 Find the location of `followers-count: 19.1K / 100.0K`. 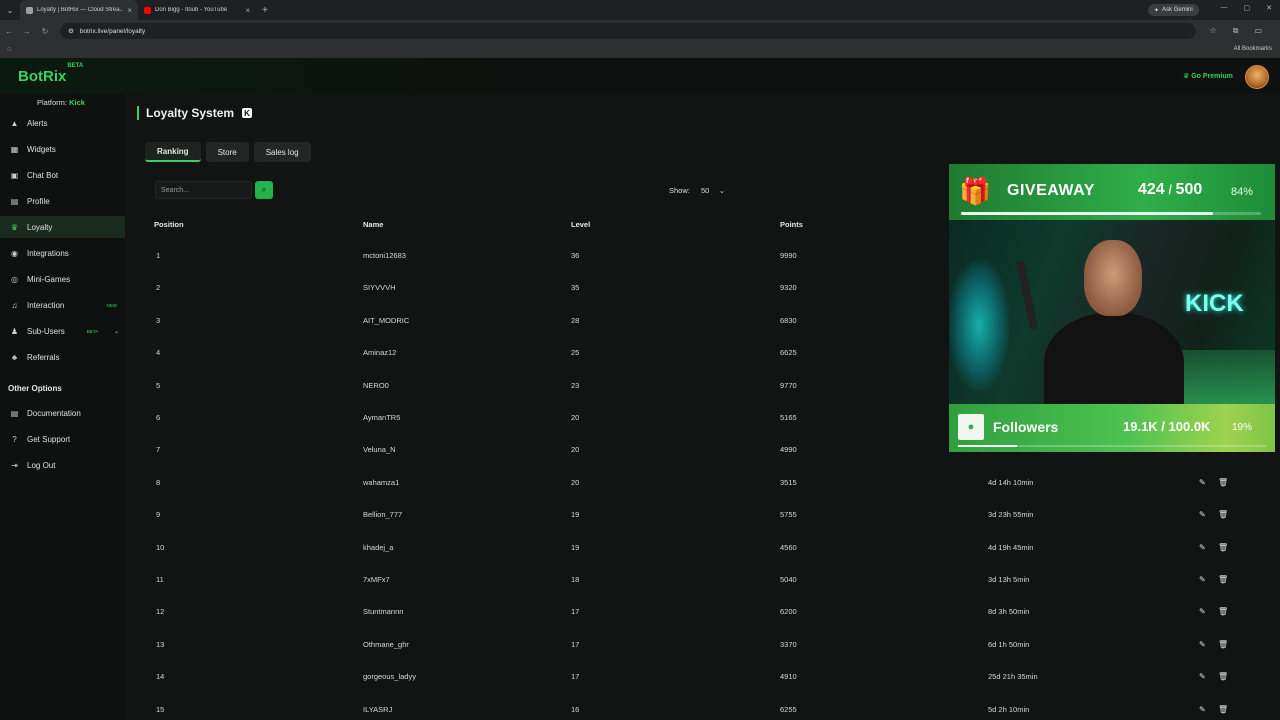

followers-count: 19.1K / 100.0K is located at coordinates (1167, 426).